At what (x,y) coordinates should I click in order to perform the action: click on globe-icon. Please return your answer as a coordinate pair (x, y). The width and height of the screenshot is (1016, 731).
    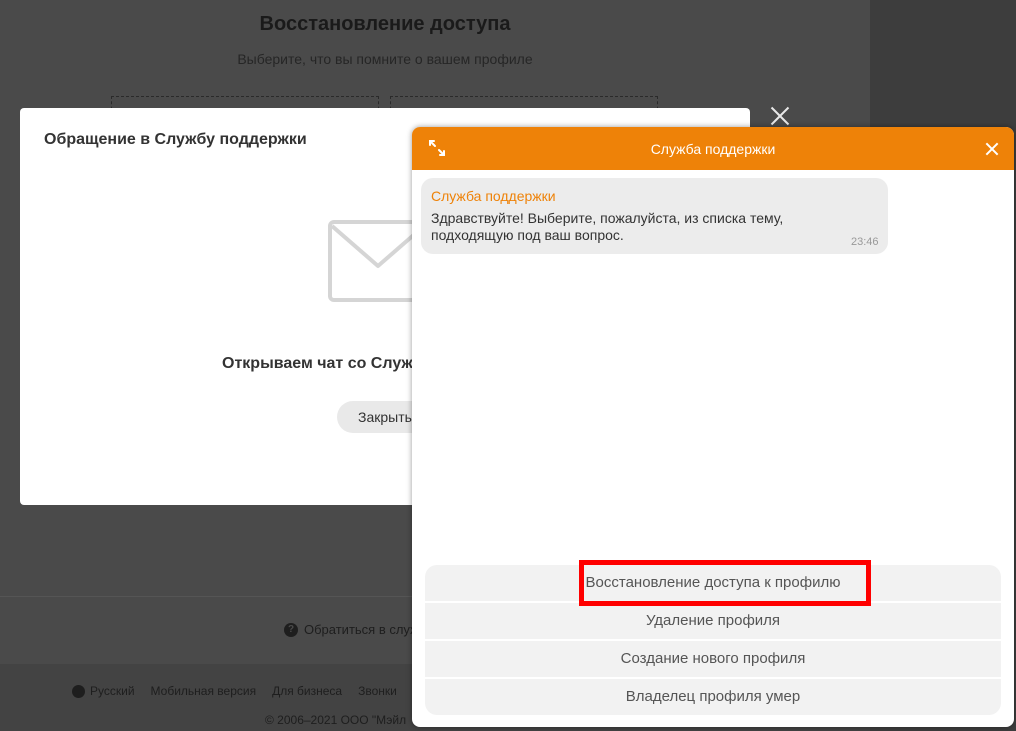
    Looking at the image, I should click on (78, 691).